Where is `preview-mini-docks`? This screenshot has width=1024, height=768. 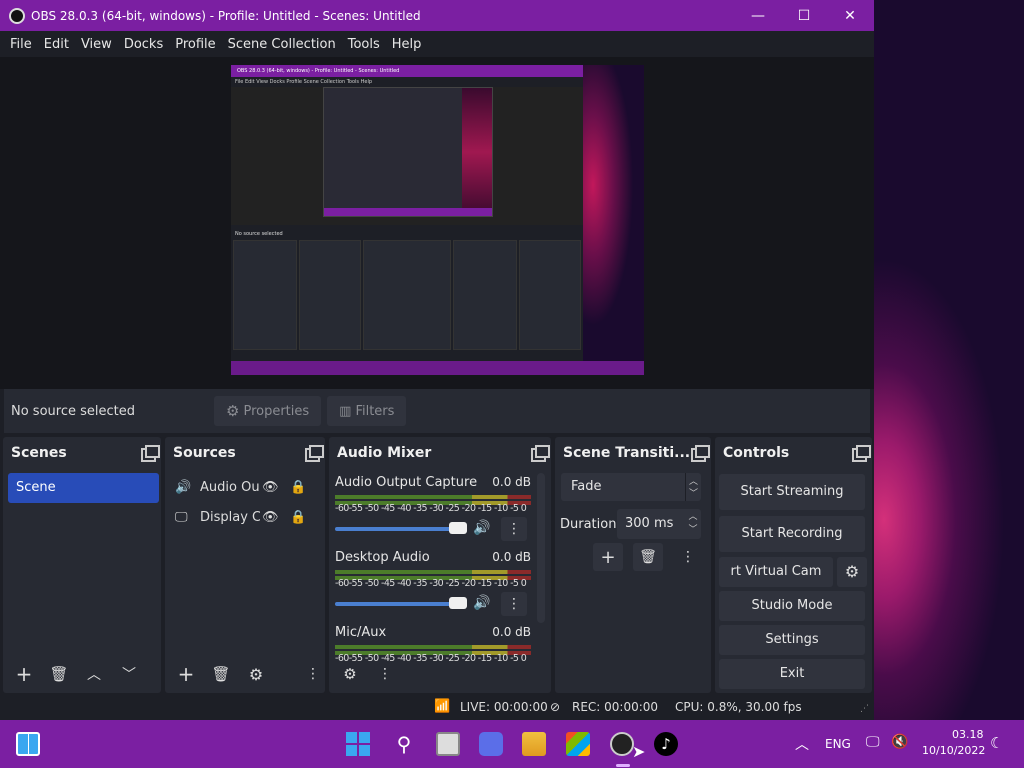 preview-mini-docks is located at coordinates (407, 295).